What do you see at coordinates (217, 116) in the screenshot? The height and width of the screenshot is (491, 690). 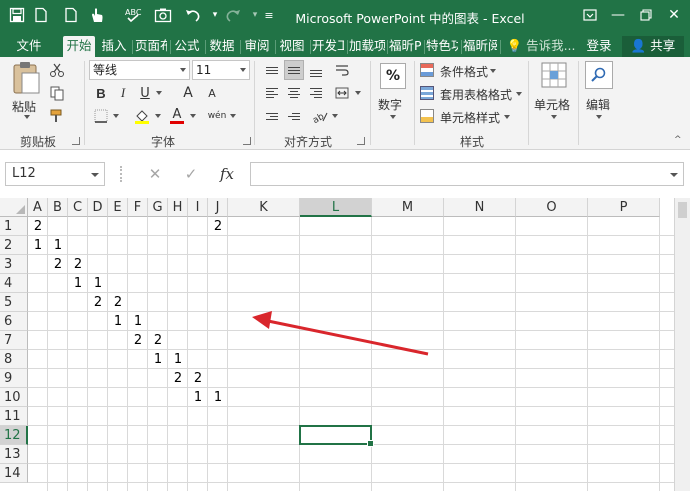 I see `phonetic-button: wén` at bounding box center [217, 116].